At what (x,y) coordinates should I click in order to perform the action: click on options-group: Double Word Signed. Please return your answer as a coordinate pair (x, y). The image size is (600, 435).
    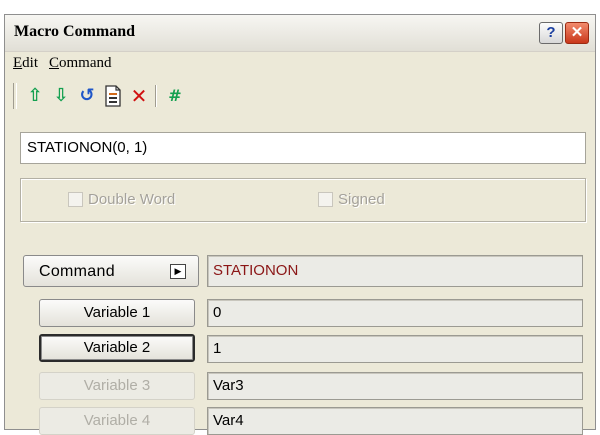
    Looking at the image, I should click on (303, 200).